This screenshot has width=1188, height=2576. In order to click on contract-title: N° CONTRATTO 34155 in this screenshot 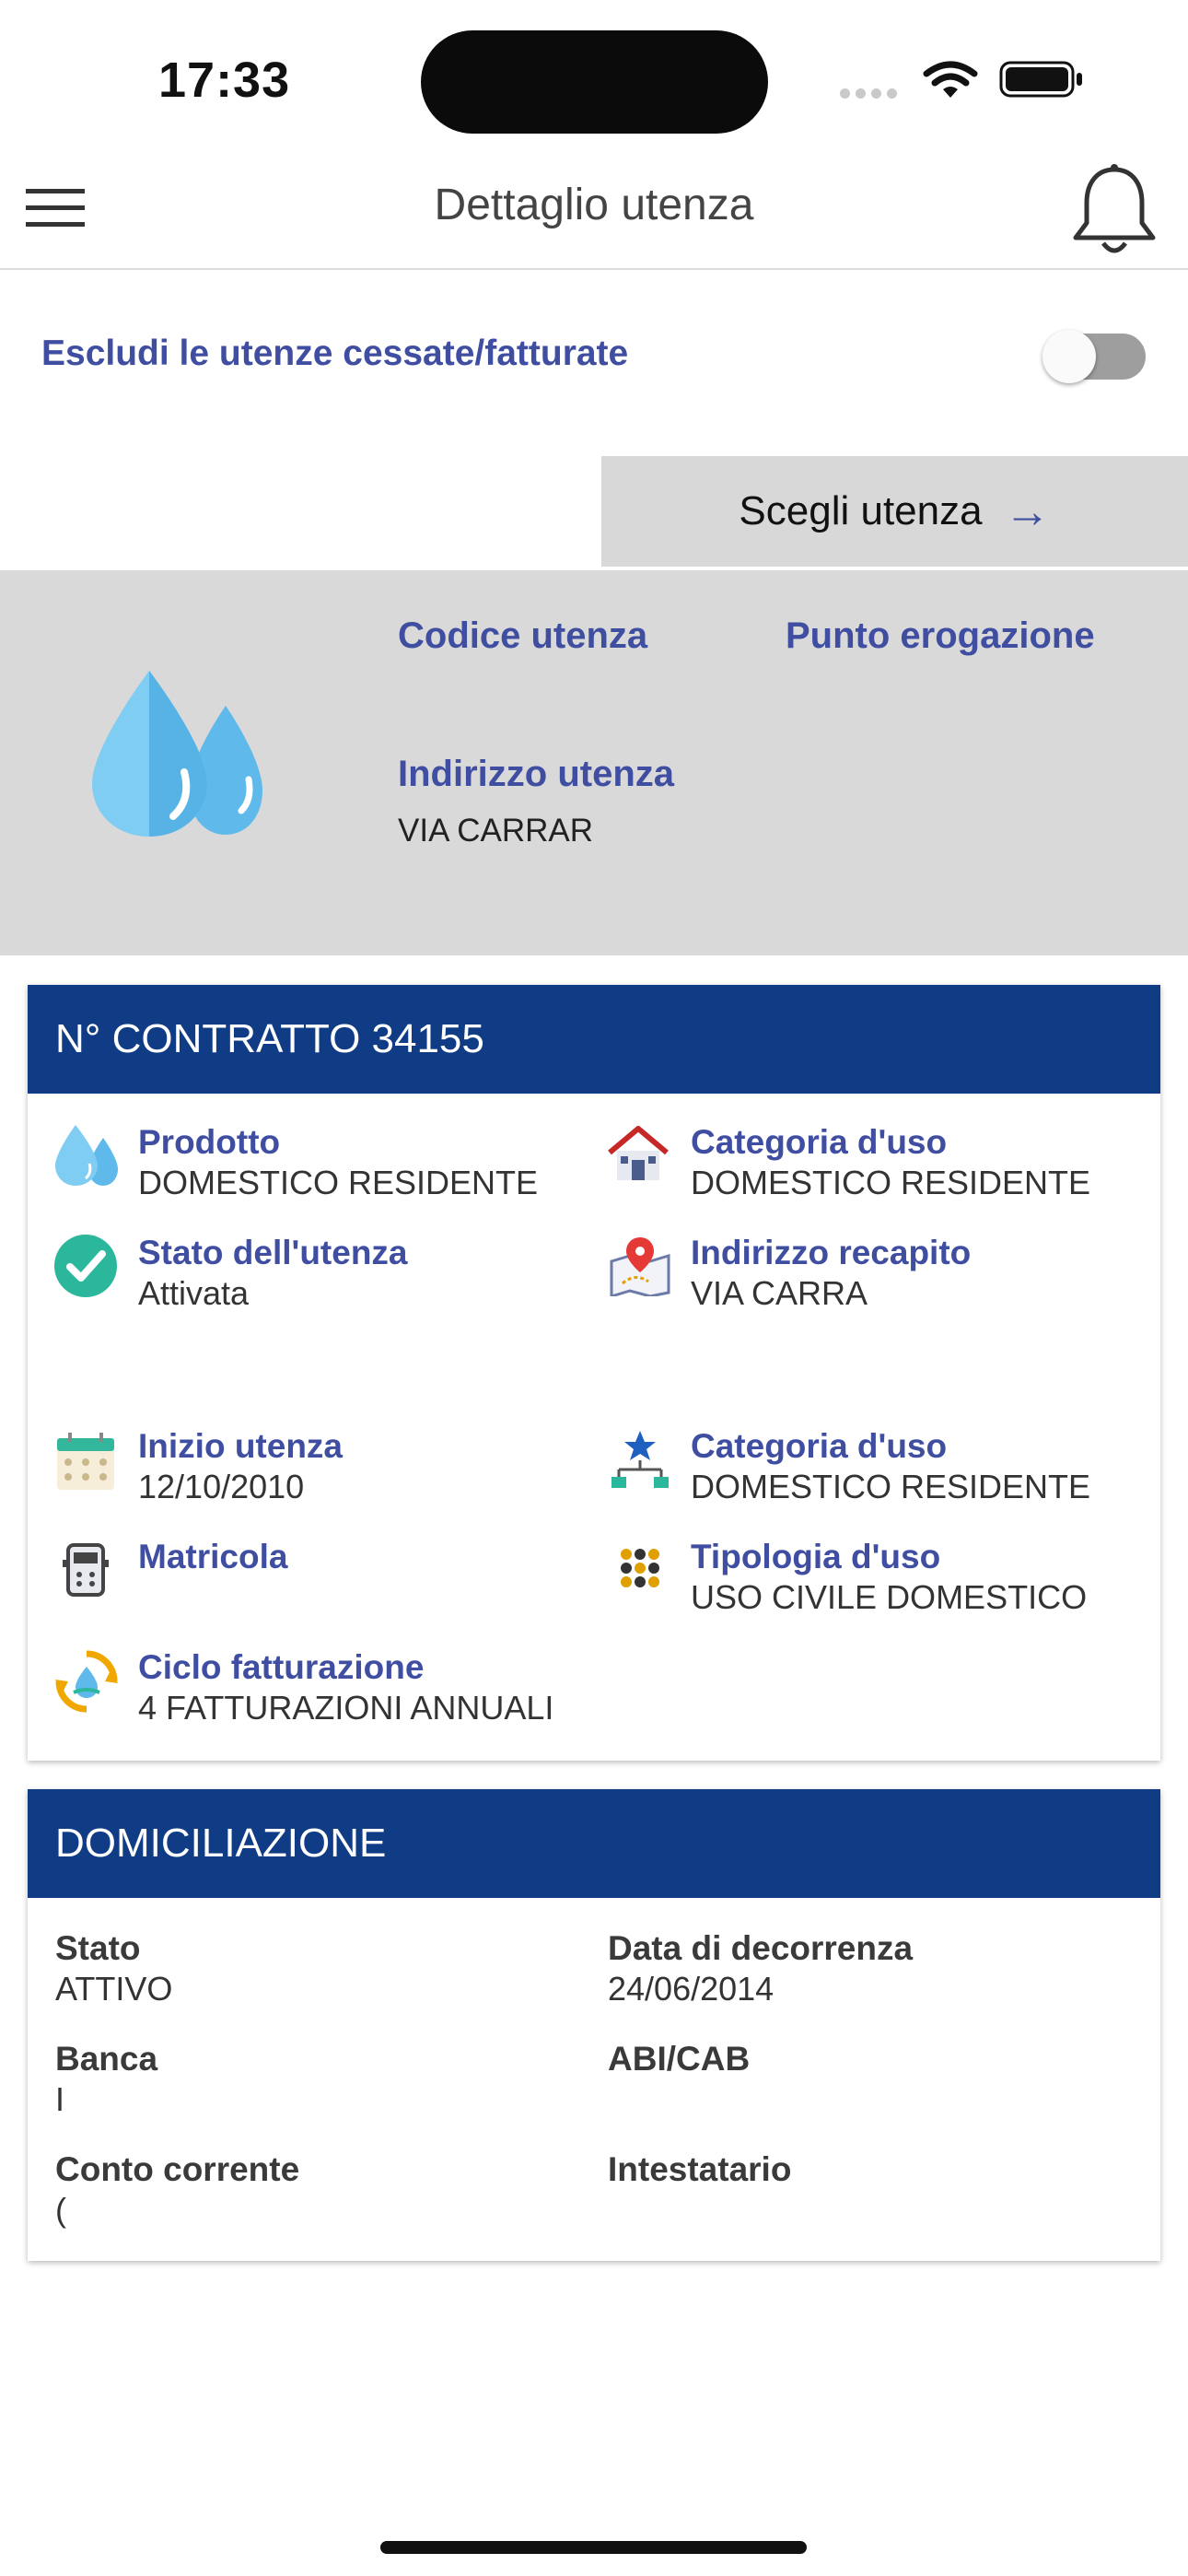, I will do `click(594, 1039)`.